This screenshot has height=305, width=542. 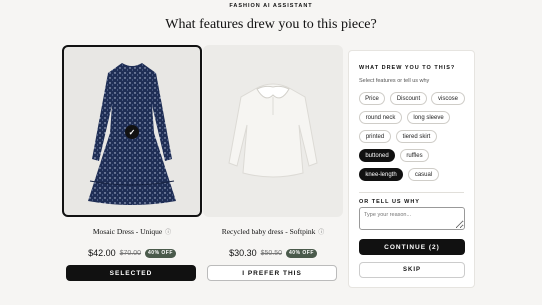 What do you see at coordinates (372, 98) in the screenshot?
I see `chip-price: Price` at bounding box center [372, 98].